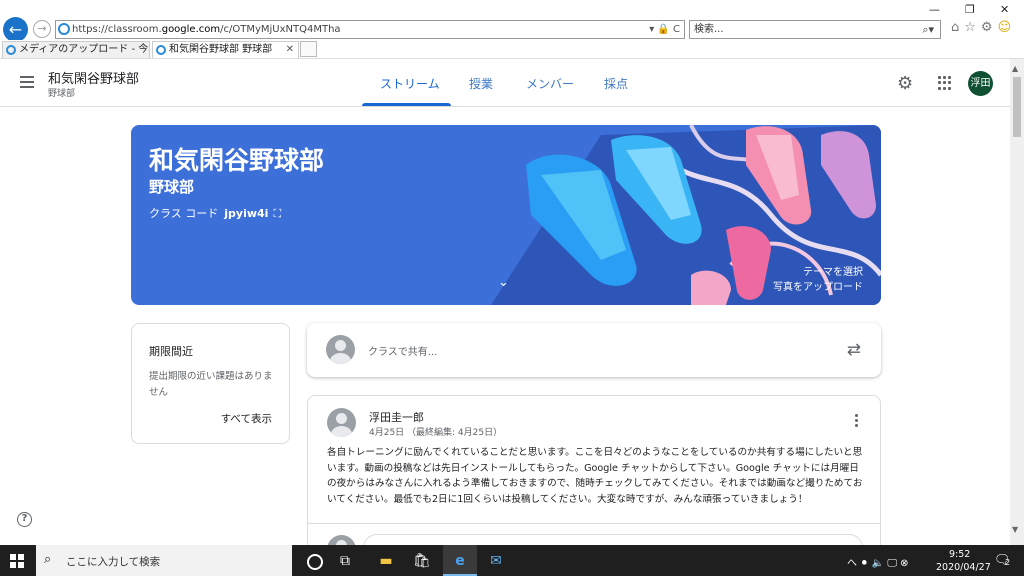 This screenshot has width=1024, height=576. I want to click on restore-button: ❐, so click(970, 9).